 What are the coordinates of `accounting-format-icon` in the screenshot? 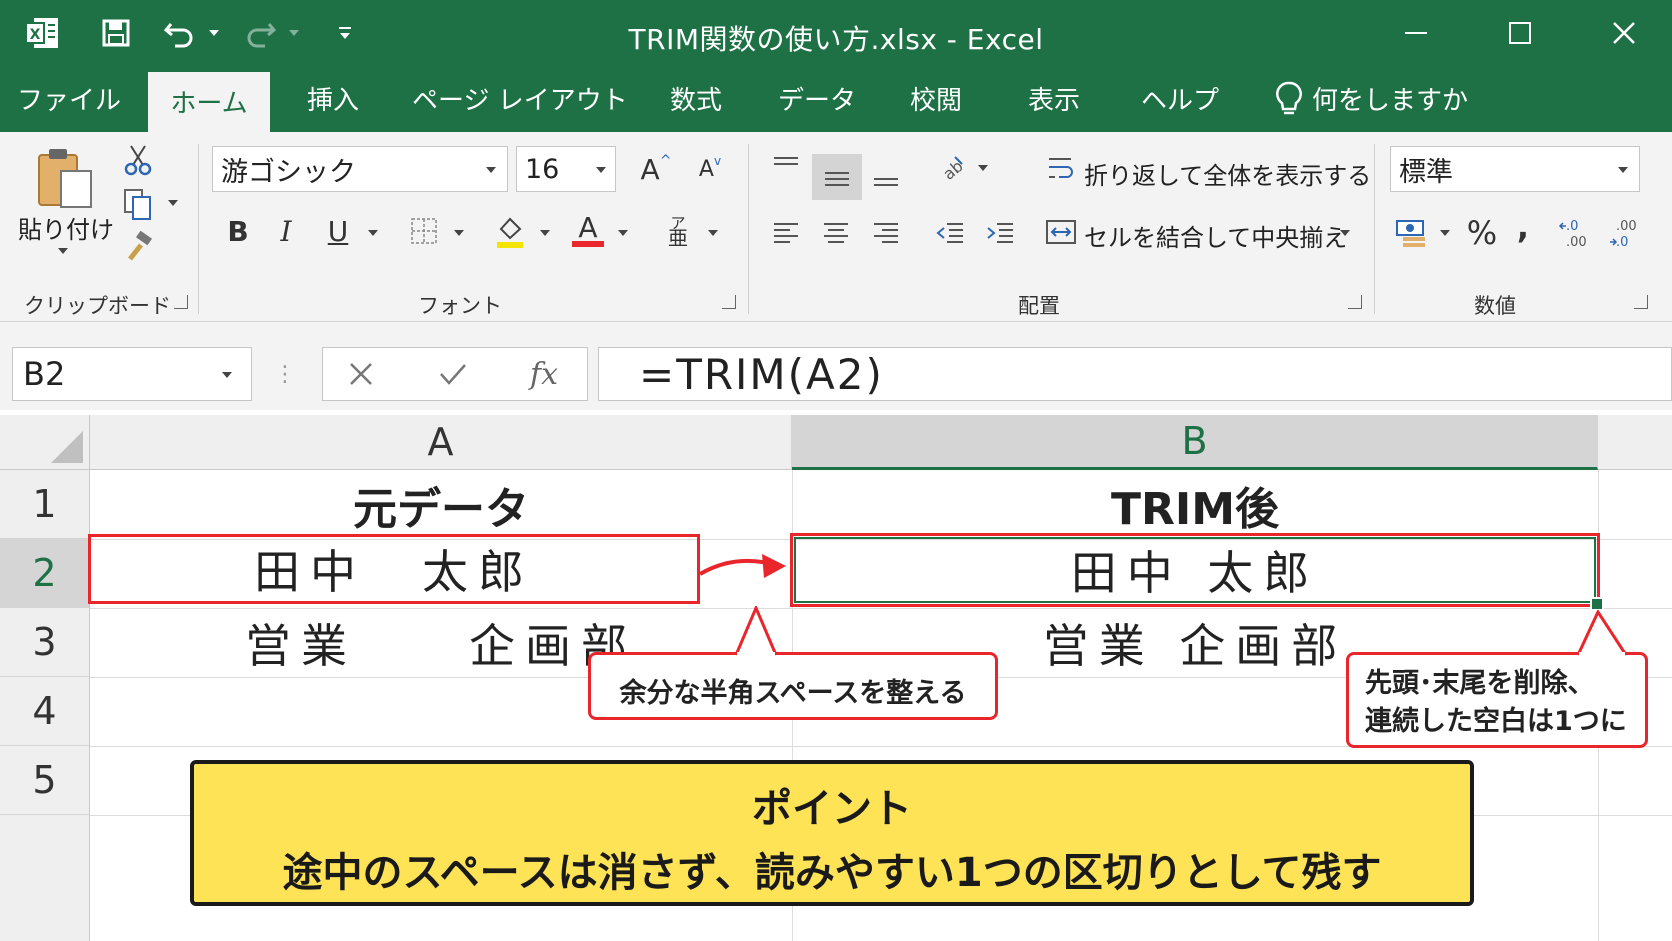 It's located at (1412, 233).